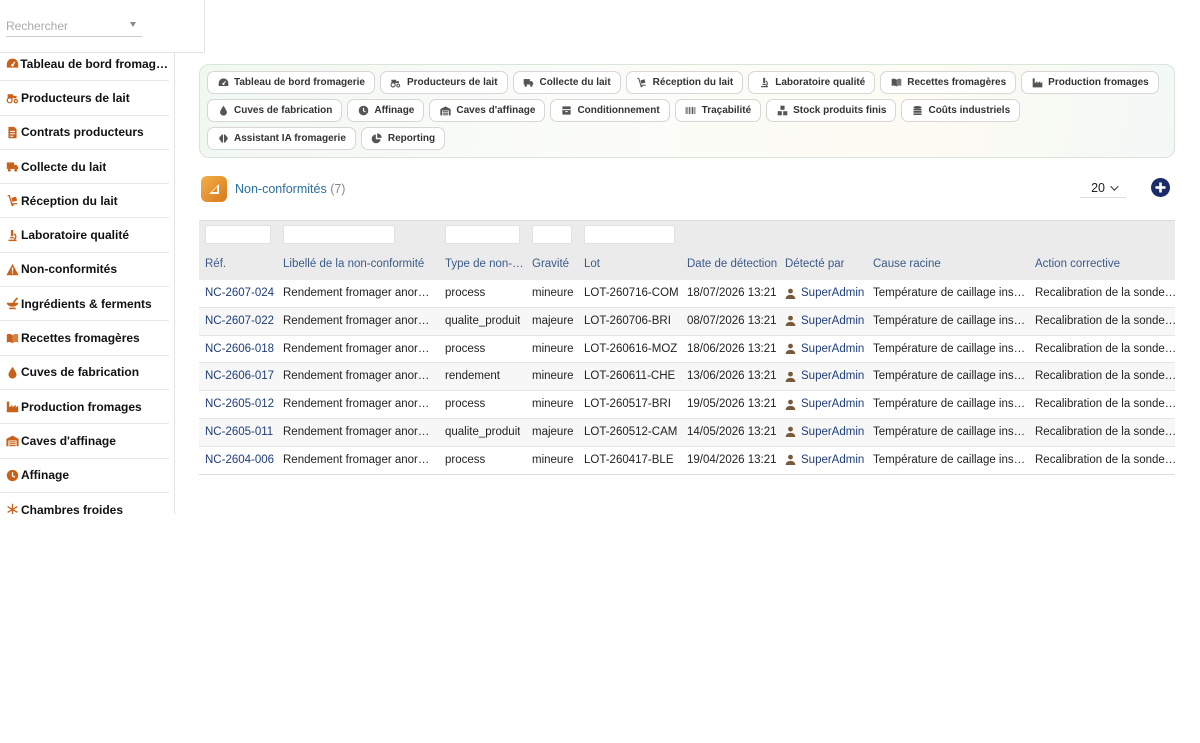 This screenshot has height=743, width=1200. What do you see at coordinates (12, 372) in the screenshot?
I see `drop-icon` at bounding box center [12, 372].